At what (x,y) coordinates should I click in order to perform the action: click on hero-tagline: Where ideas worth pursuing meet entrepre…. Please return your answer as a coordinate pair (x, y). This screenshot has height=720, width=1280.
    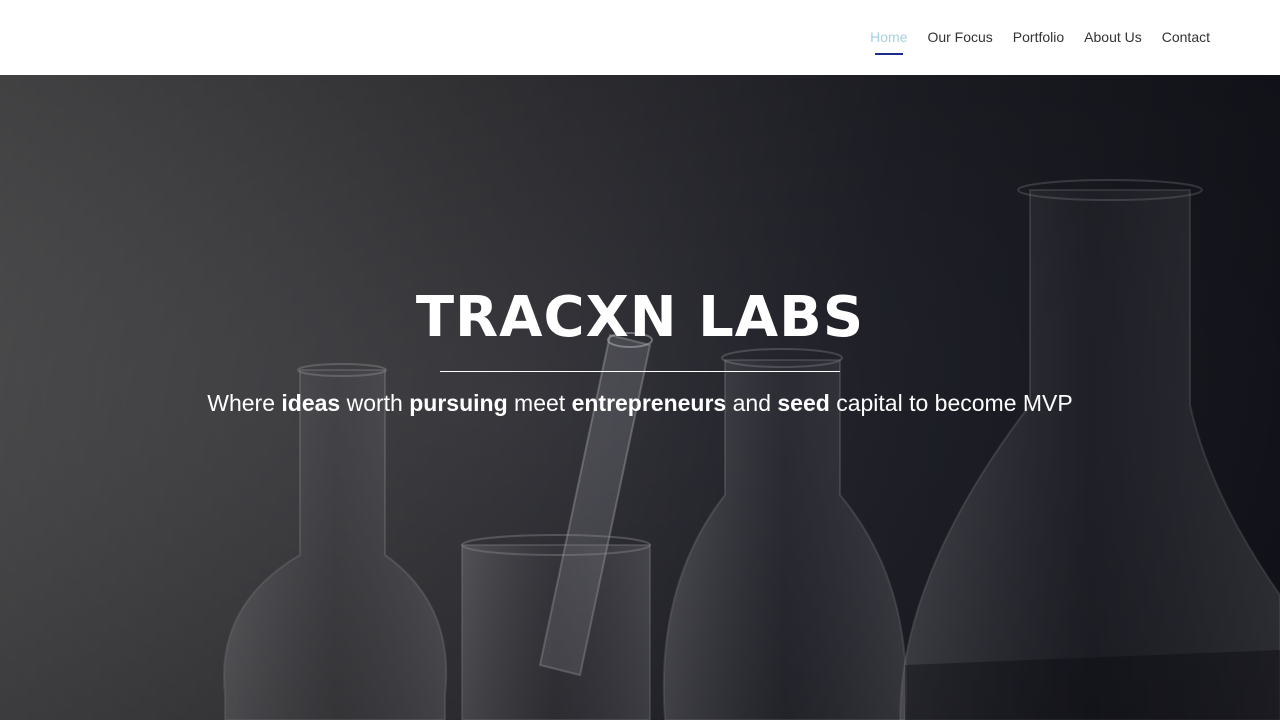
    Looking at the image, I should click on (640, 403).